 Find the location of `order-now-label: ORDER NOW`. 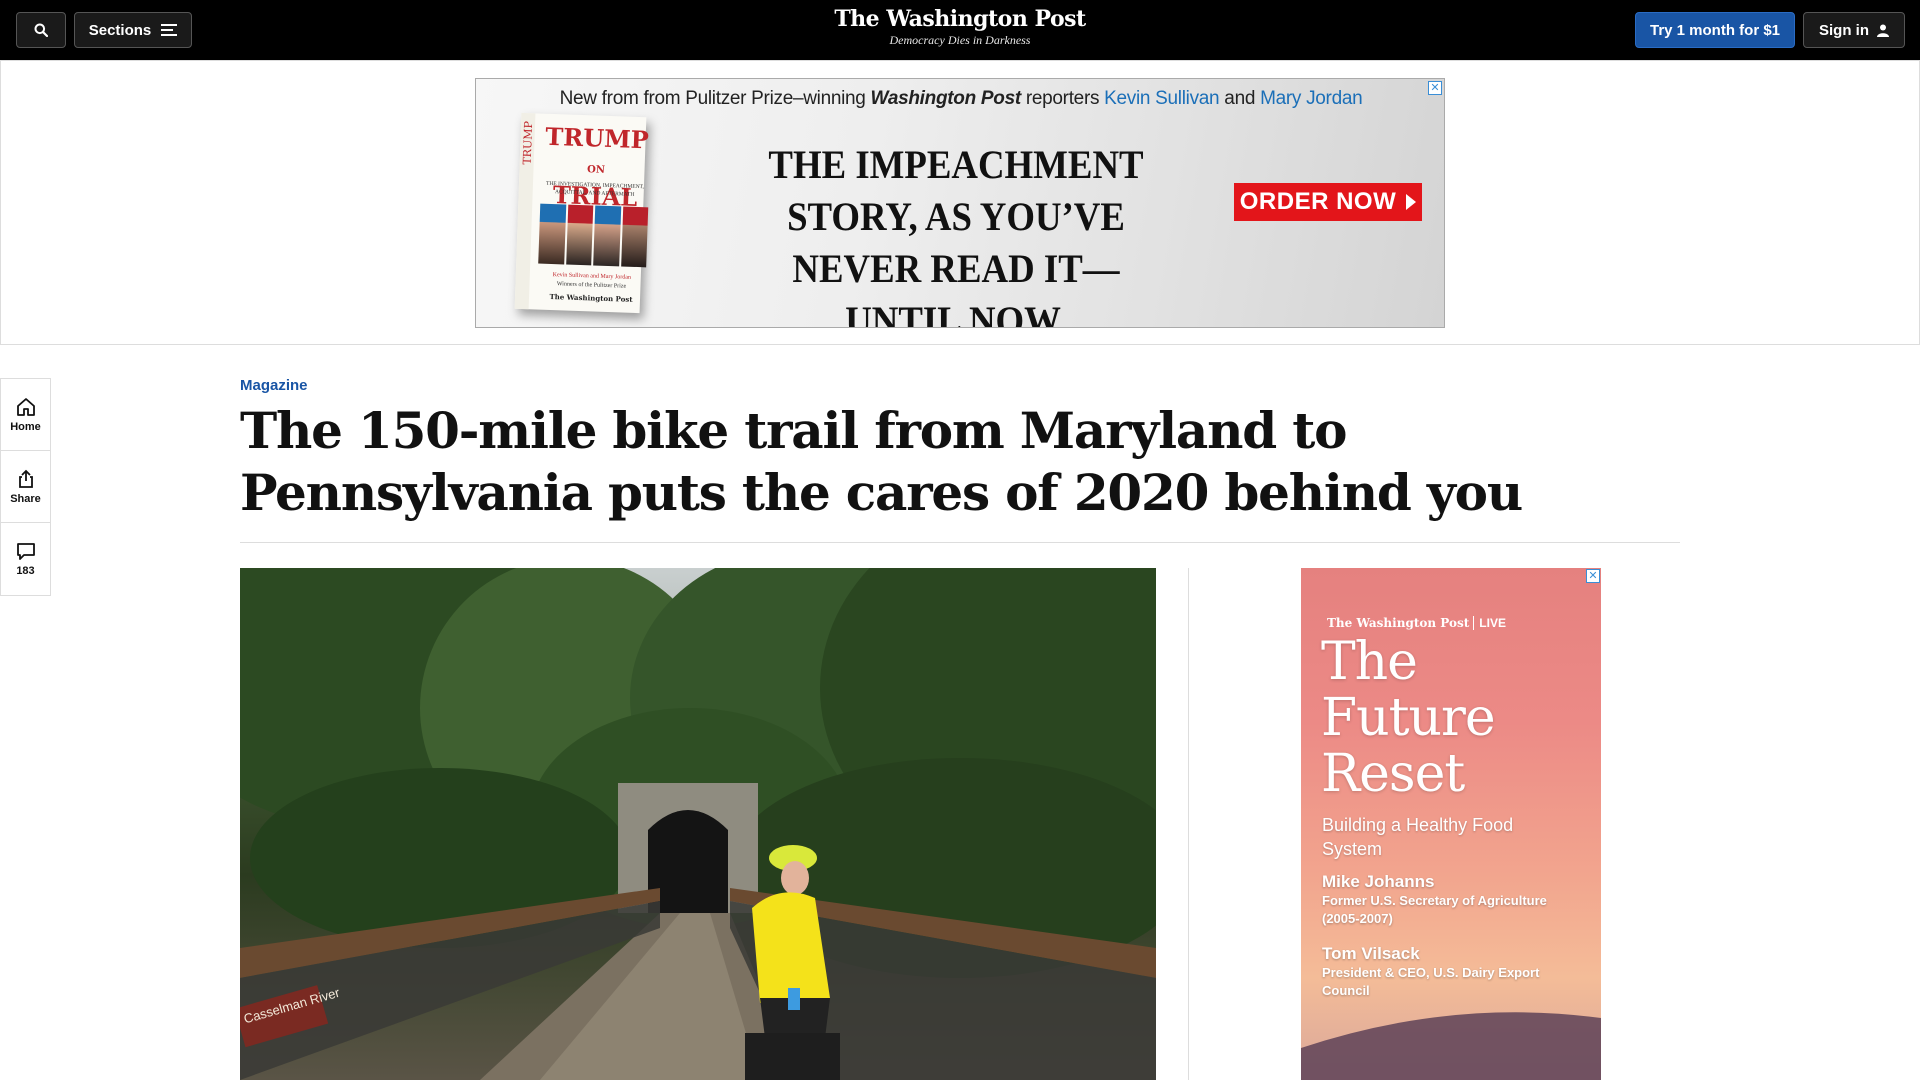

order-now-label: ORDER NOW is located at coordinates (1318, 201).